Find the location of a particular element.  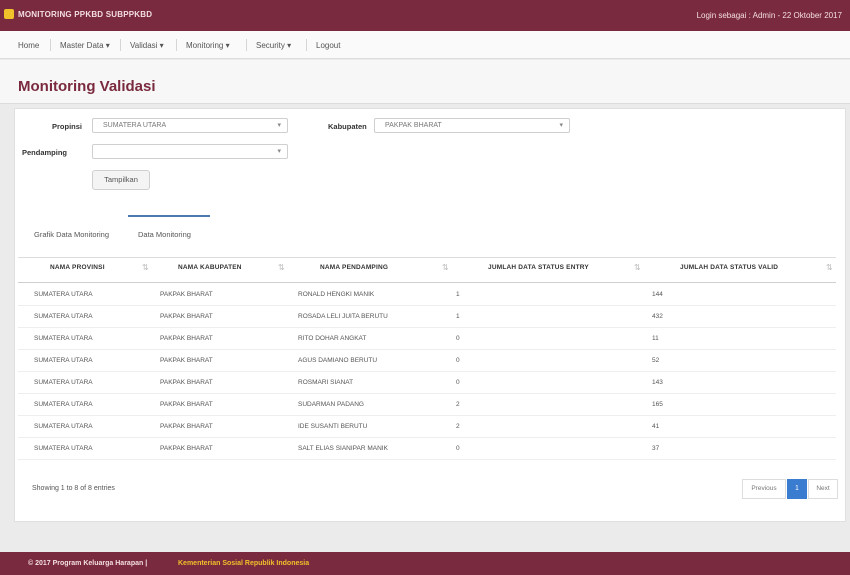

cell-pendamping: SUDARMAN PADANG is located at coordinates (331, 404).